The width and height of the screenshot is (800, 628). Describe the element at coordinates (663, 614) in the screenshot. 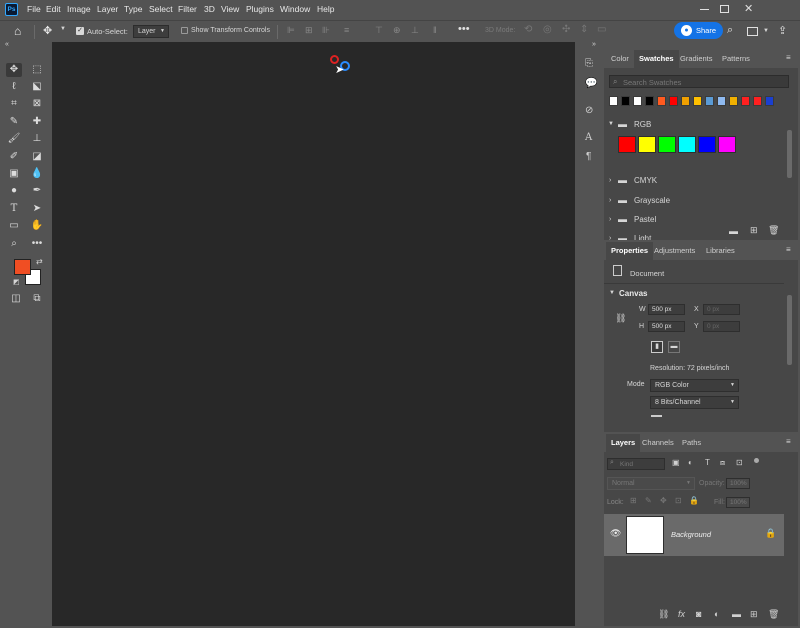

I see `link-layers-icon: ⛓` at that location.